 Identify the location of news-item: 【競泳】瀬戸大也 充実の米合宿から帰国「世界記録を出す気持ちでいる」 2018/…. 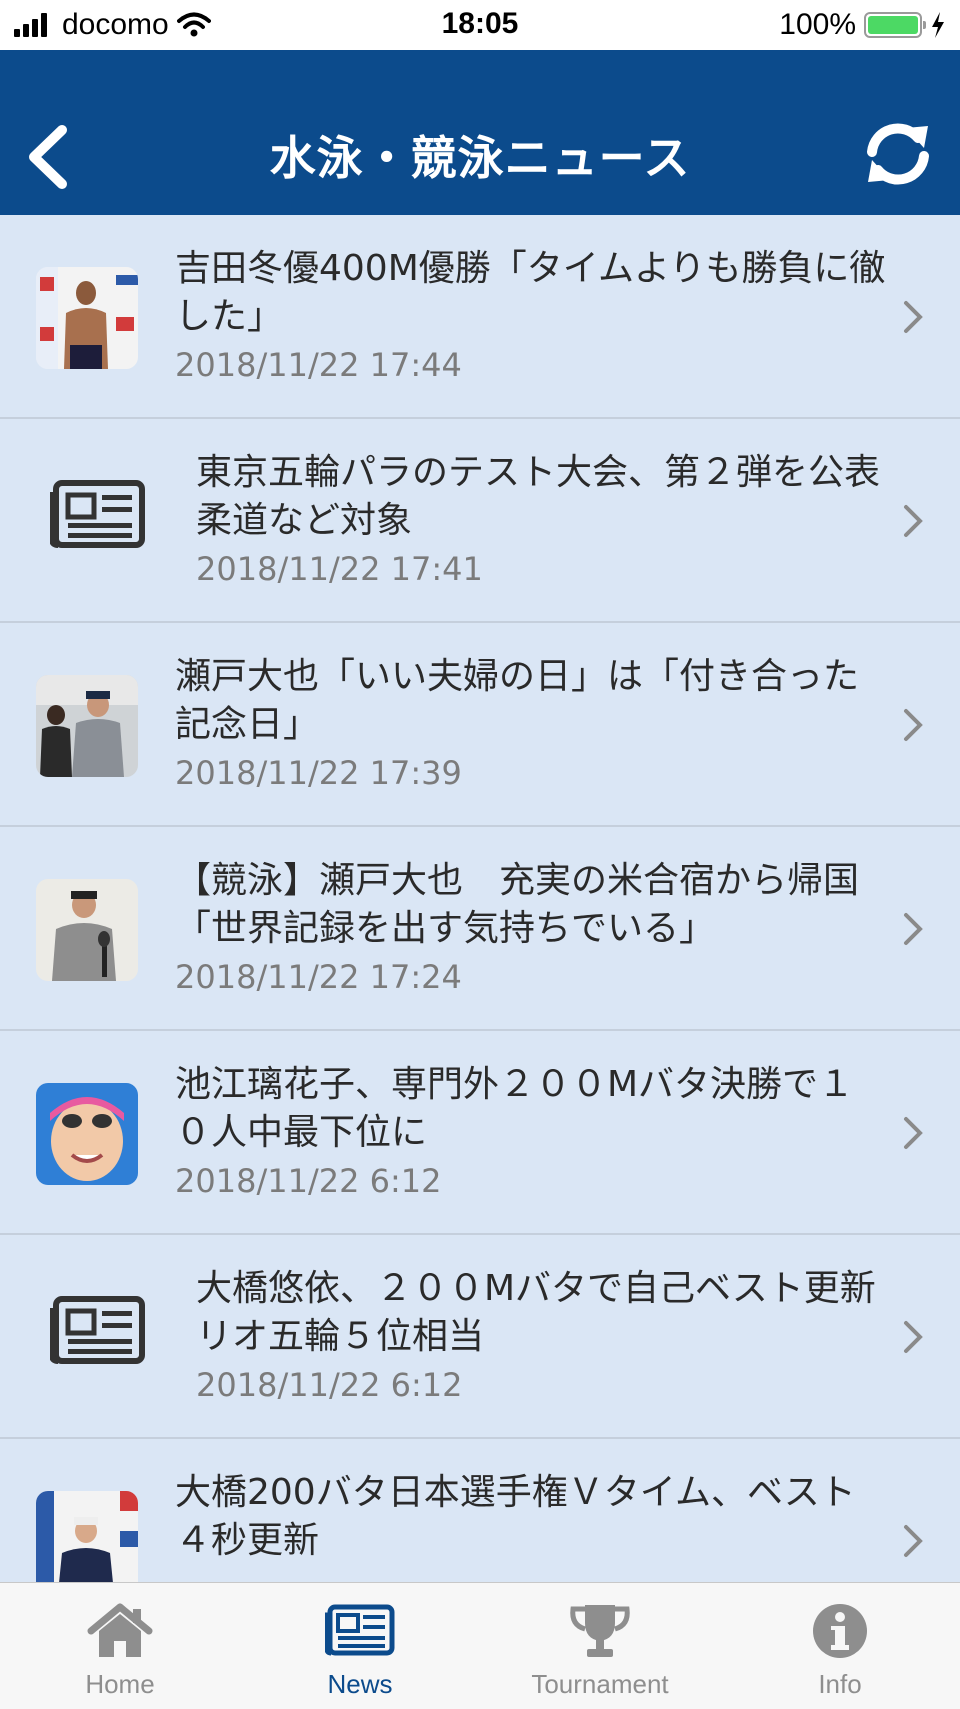
(480, 929).